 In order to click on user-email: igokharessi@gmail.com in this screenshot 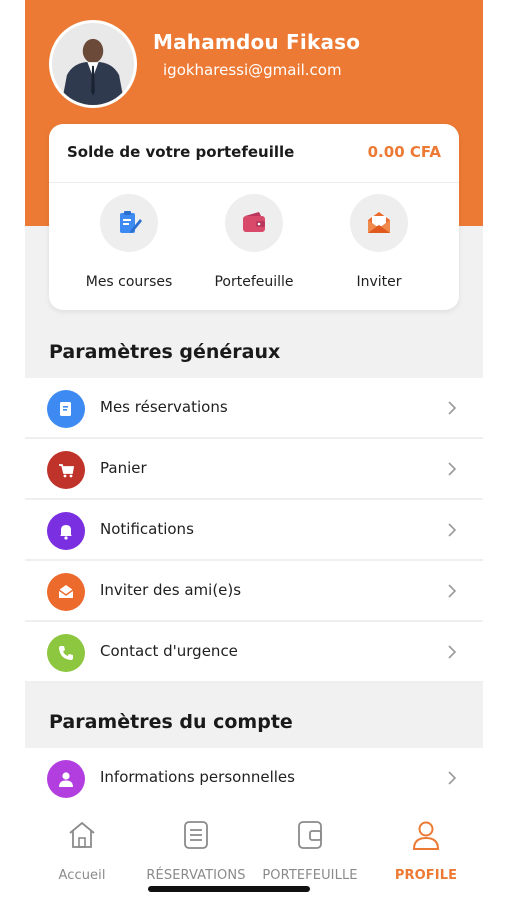, I will do `click(252, 70)`.